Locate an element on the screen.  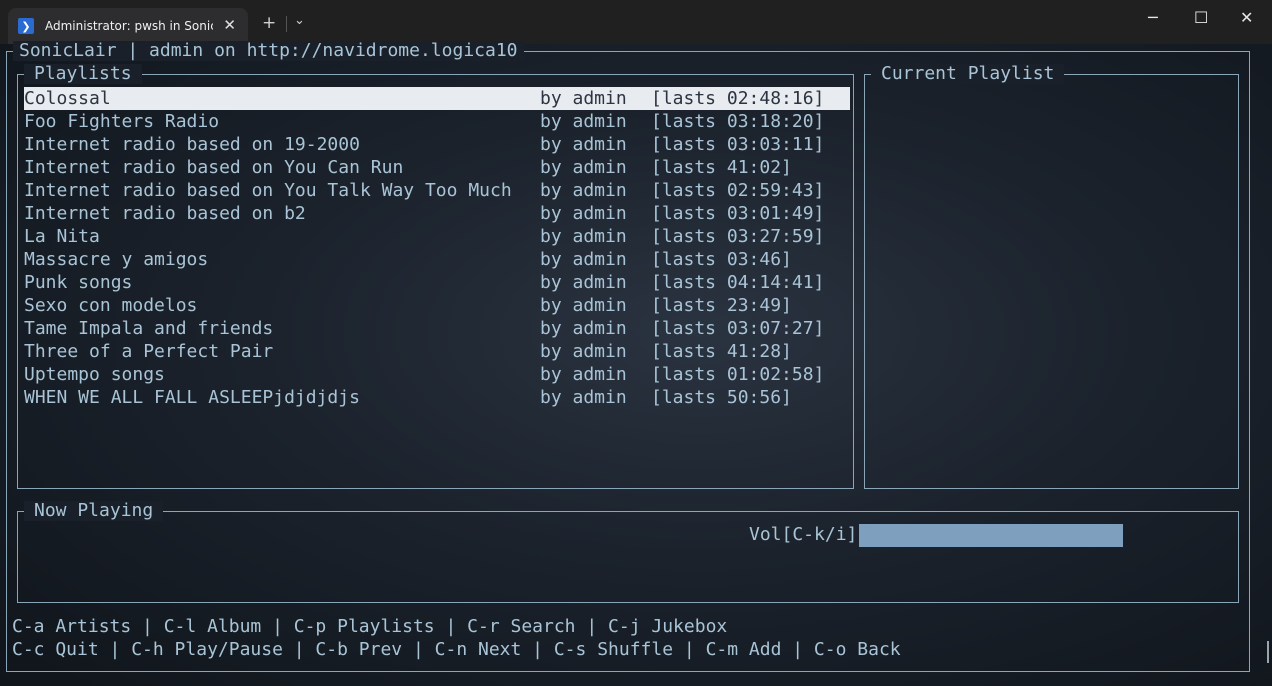
playlist-duration: [lasts 03:27:59] is located at coordinates (738, 236).